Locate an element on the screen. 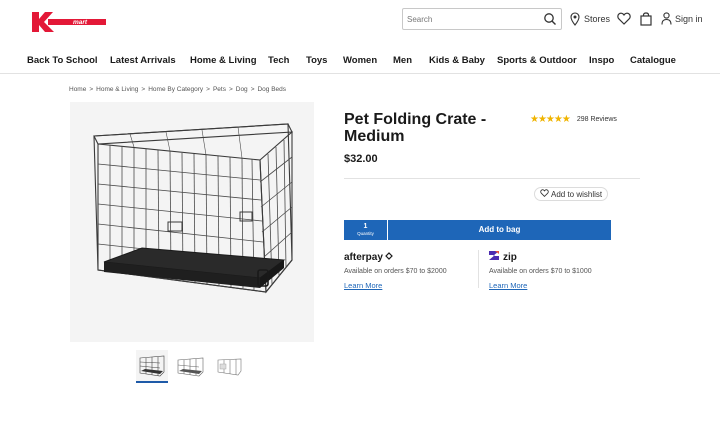 This screenshot has height=432, width=720. logo-text: mart is located at coordinates (80, 22).